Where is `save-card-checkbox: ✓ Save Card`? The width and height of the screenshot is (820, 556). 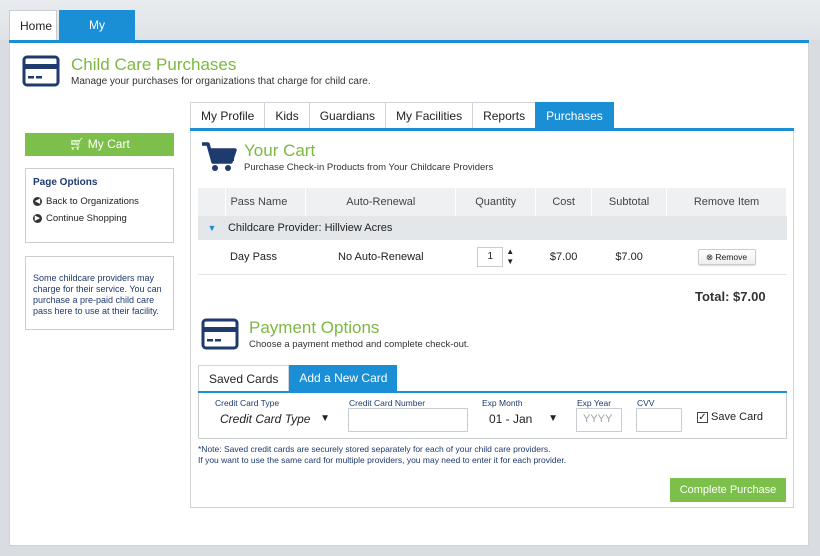
save-card-checkbox: ✓ Save Card is located at coordinates (730, 417).